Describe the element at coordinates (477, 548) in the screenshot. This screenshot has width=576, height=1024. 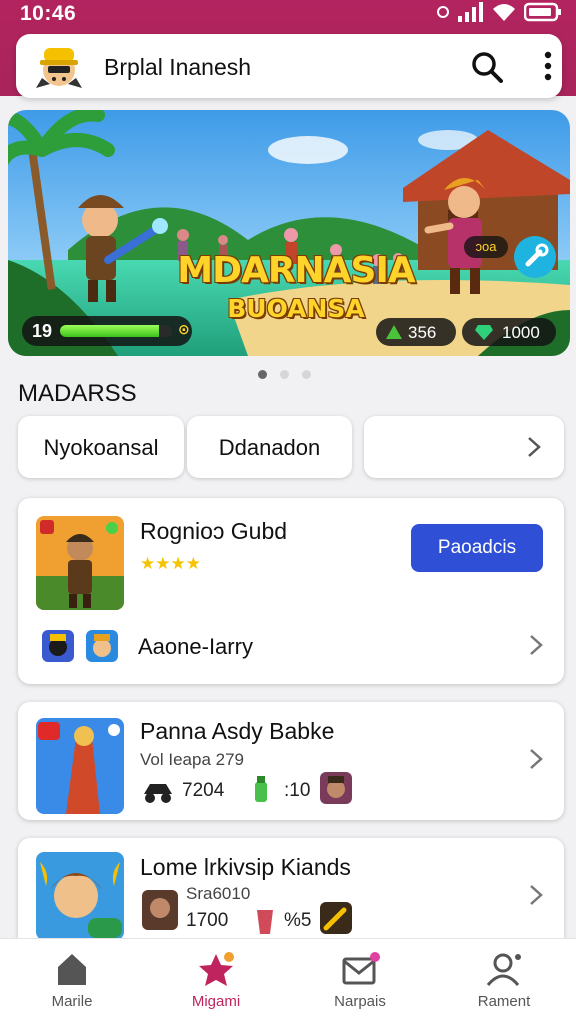
I see `play-button: Paoadcis` at that location.